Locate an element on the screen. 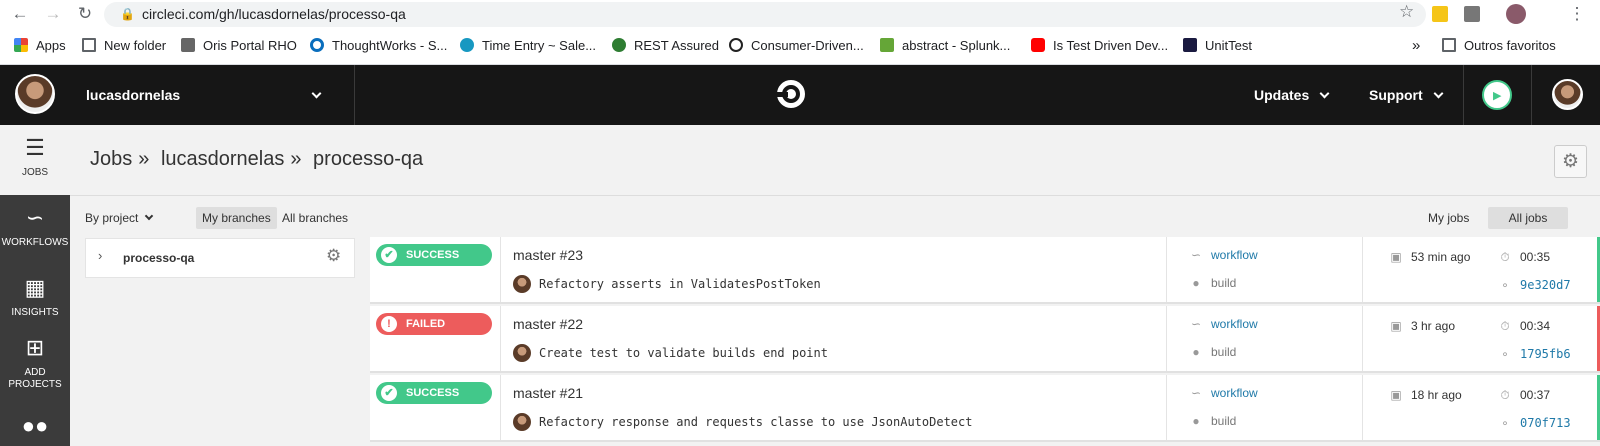 The image size is (1600, 446). insights-icon: ▦ is located at coordinates (35, 287).